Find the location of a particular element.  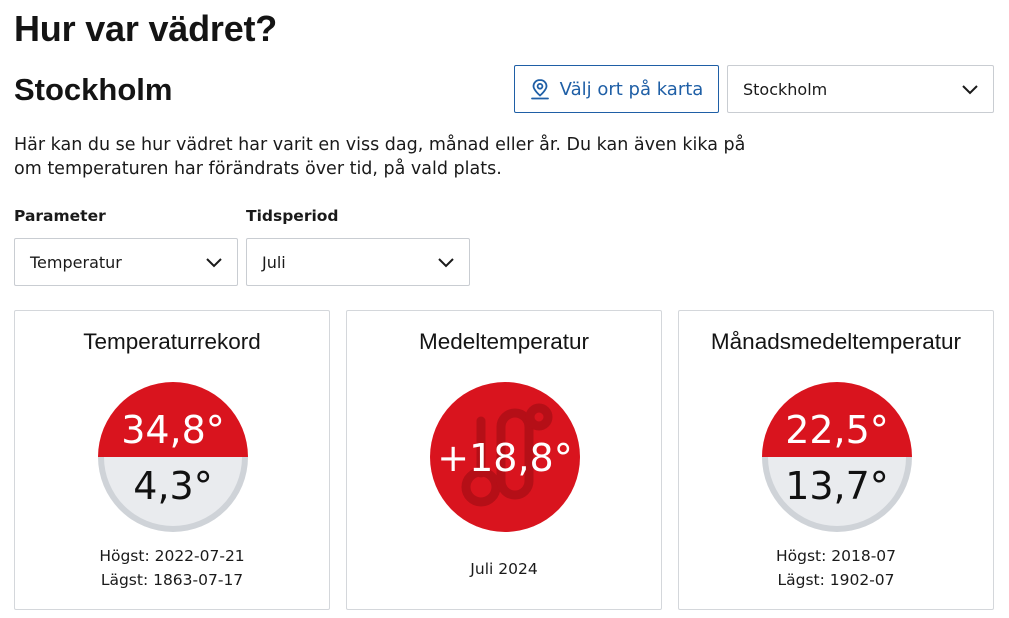

choose-place-on-map-button: Välj ort på karta is located at coordinates (616, 89).